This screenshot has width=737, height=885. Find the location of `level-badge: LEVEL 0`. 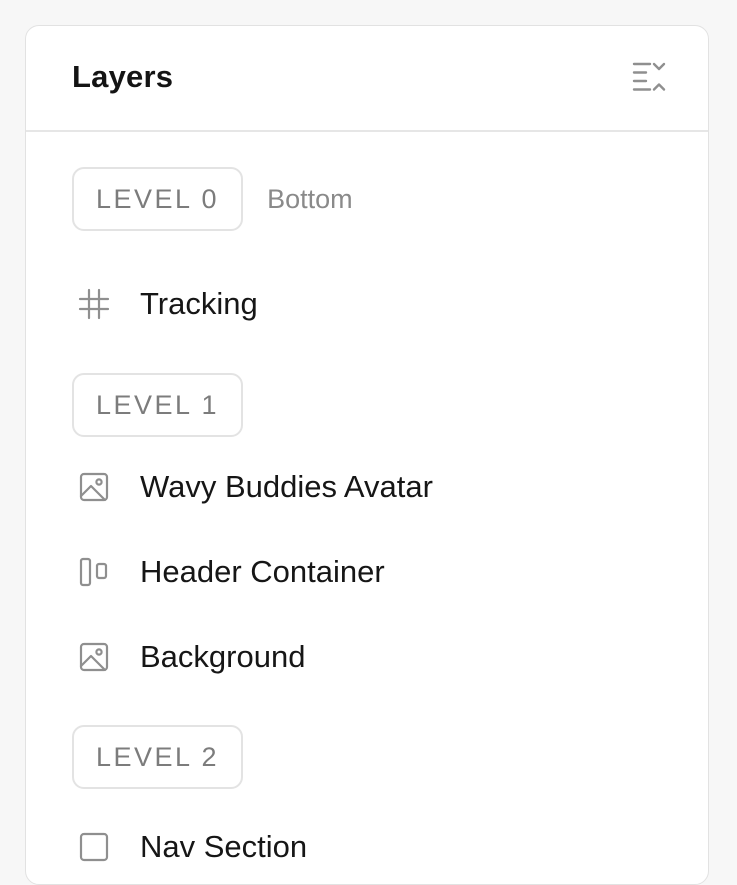

level-badge: LEVEL 0 is located at coordinates (158, 199).